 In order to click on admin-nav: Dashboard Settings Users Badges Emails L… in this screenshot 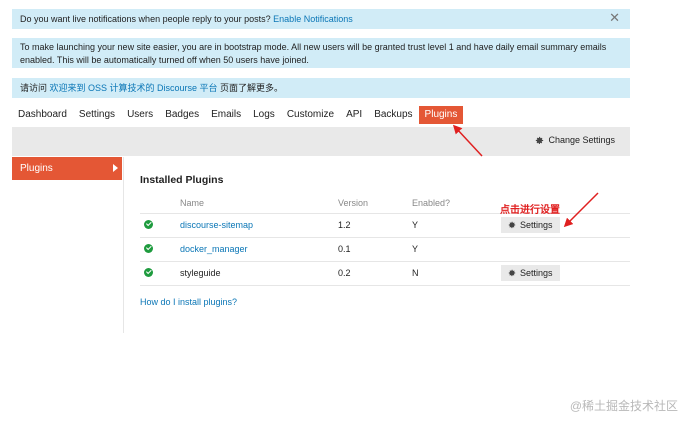, I will do `click(238, 115)`.